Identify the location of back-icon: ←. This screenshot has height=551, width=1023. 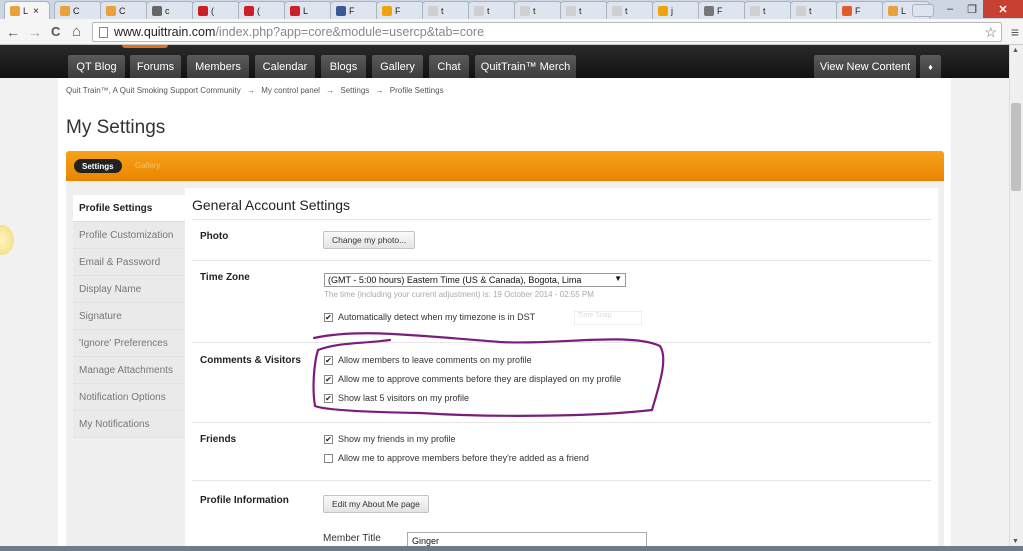
(13, 32).